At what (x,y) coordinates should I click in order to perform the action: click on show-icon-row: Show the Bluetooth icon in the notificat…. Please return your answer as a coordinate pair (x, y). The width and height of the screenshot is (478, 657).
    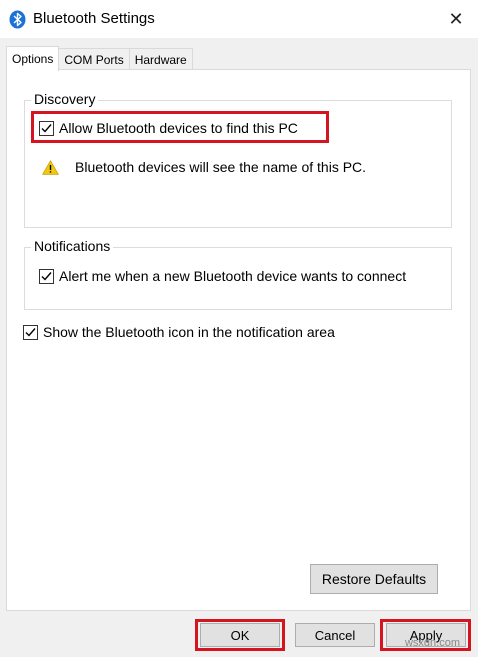
    Looking at the image, I should click on (179, 332).